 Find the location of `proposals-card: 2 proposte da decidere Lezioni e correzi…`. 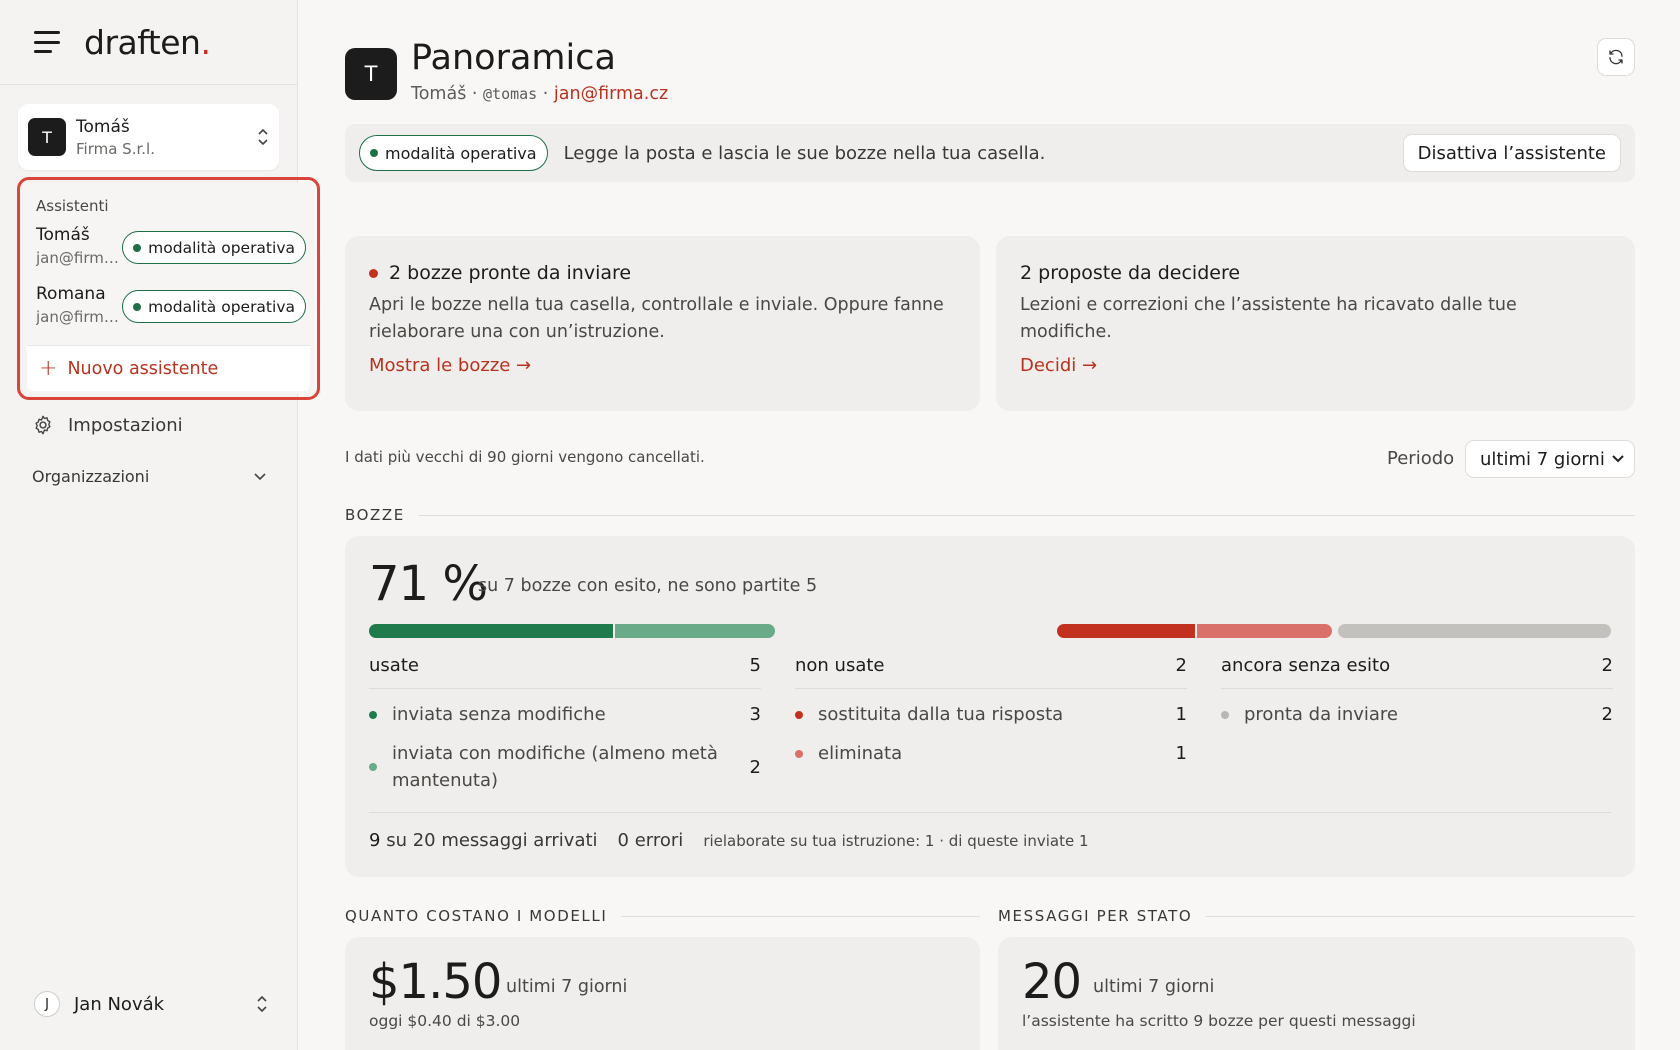

proposals-card: 2 proposte da decidere Lezioni e correzi… is located at coordinates (1315, 323).